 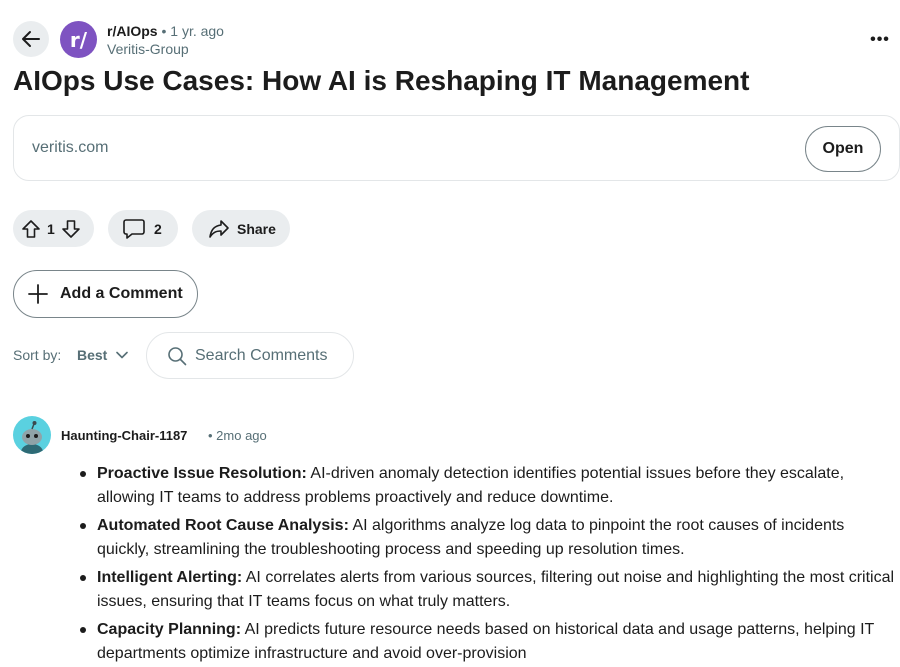 What do you see at coordinates (256, 228) in the screenshot?
I see `share-label: Share` at bounding box center [256, 228].